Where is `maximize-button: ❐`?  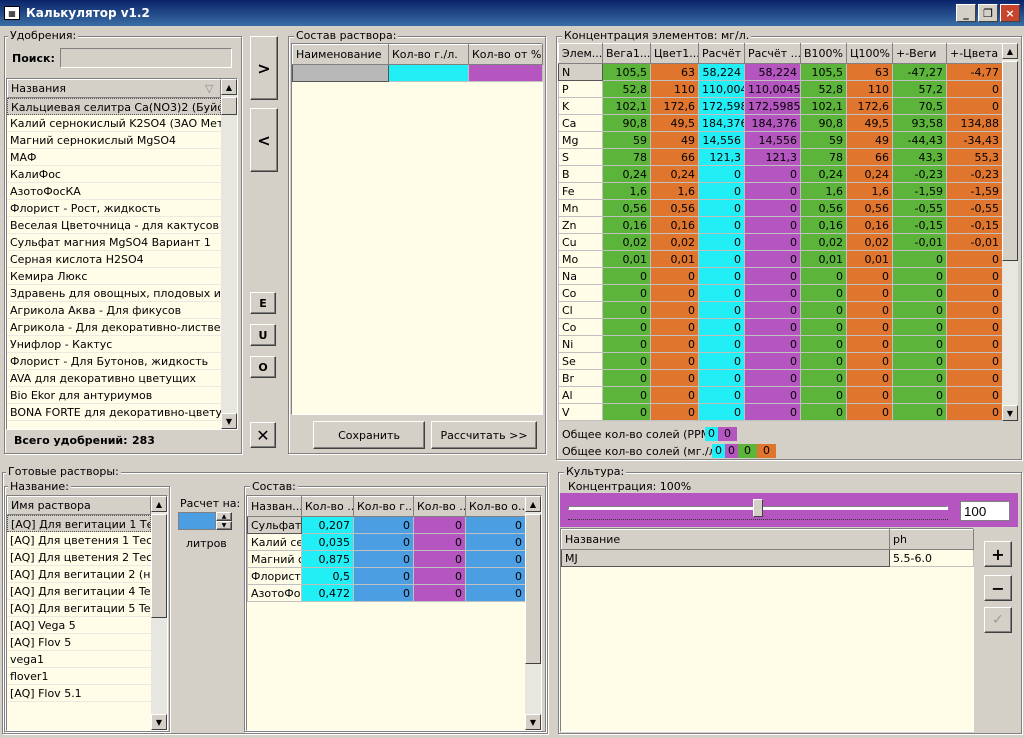
maximize-button: ❐ is located at coordinates (988, 13).